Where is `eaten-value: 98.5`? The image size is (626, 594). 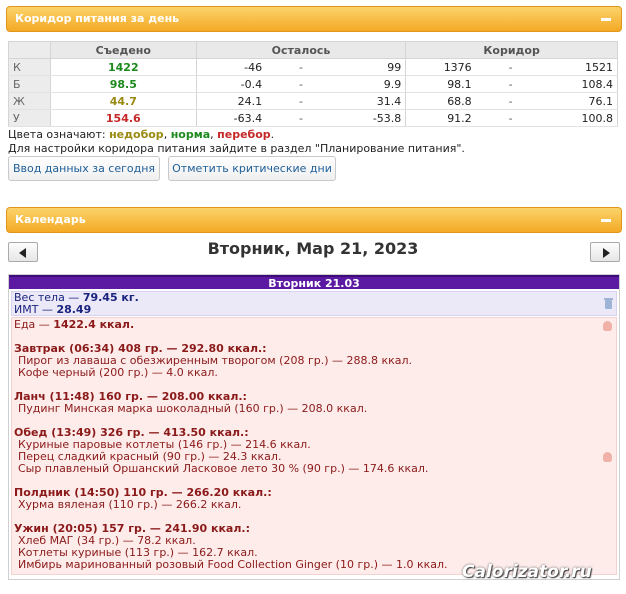
eaten-value: 98.5 is located at coordinates (123, 84).